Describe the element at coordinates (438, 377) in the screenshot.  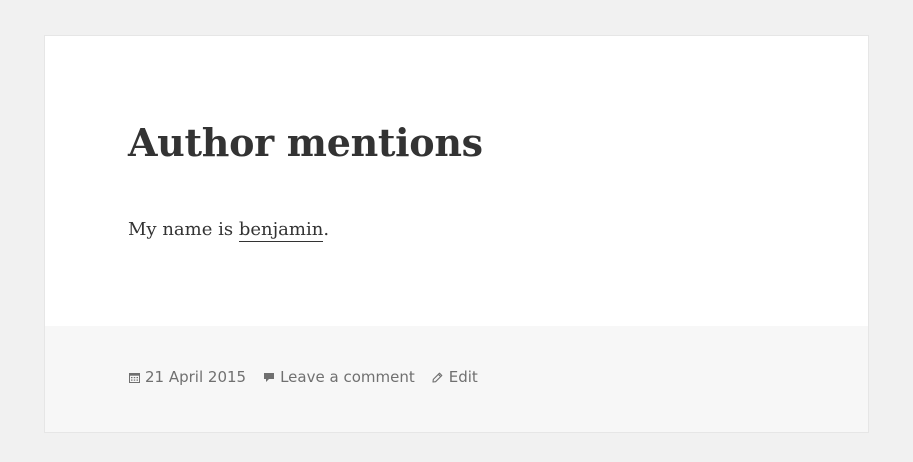
I see `pencil-icon` at that location.